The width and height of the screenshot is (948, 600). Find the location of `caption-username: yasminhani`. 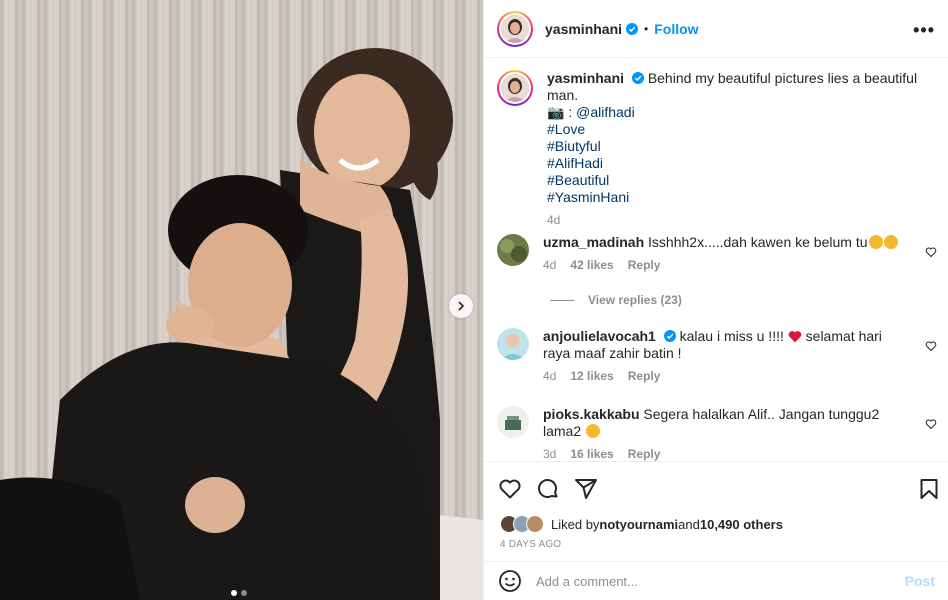

caption-username: yasminhani is located at coordinates (585, 78).